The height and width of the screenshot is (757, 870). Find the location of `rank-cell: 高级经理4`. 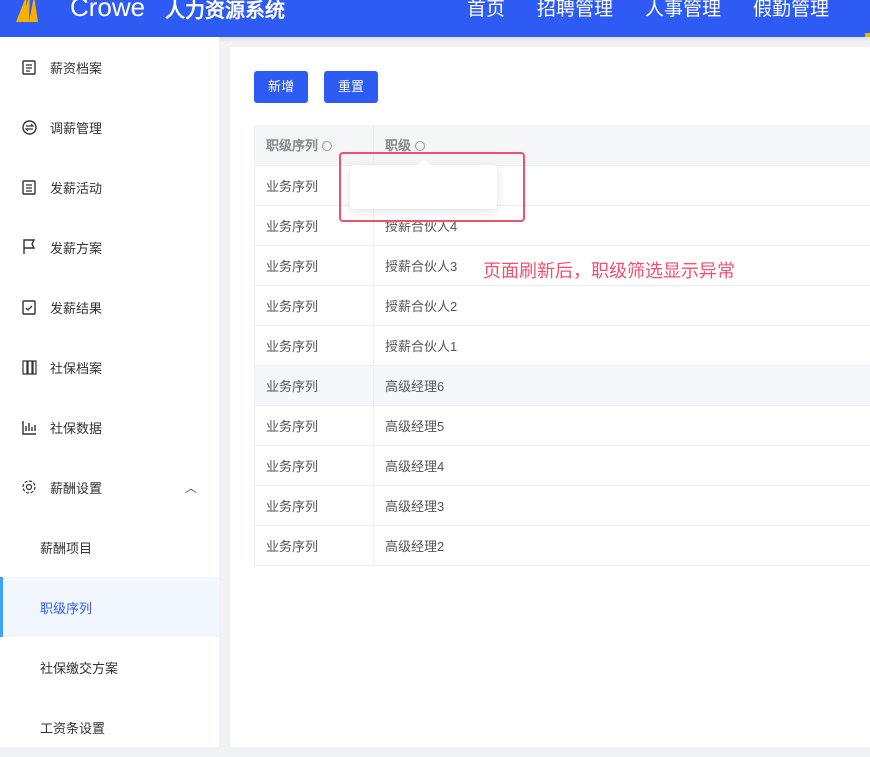

rank-cell: 高级经理4 is located at coordinates (622, 465).